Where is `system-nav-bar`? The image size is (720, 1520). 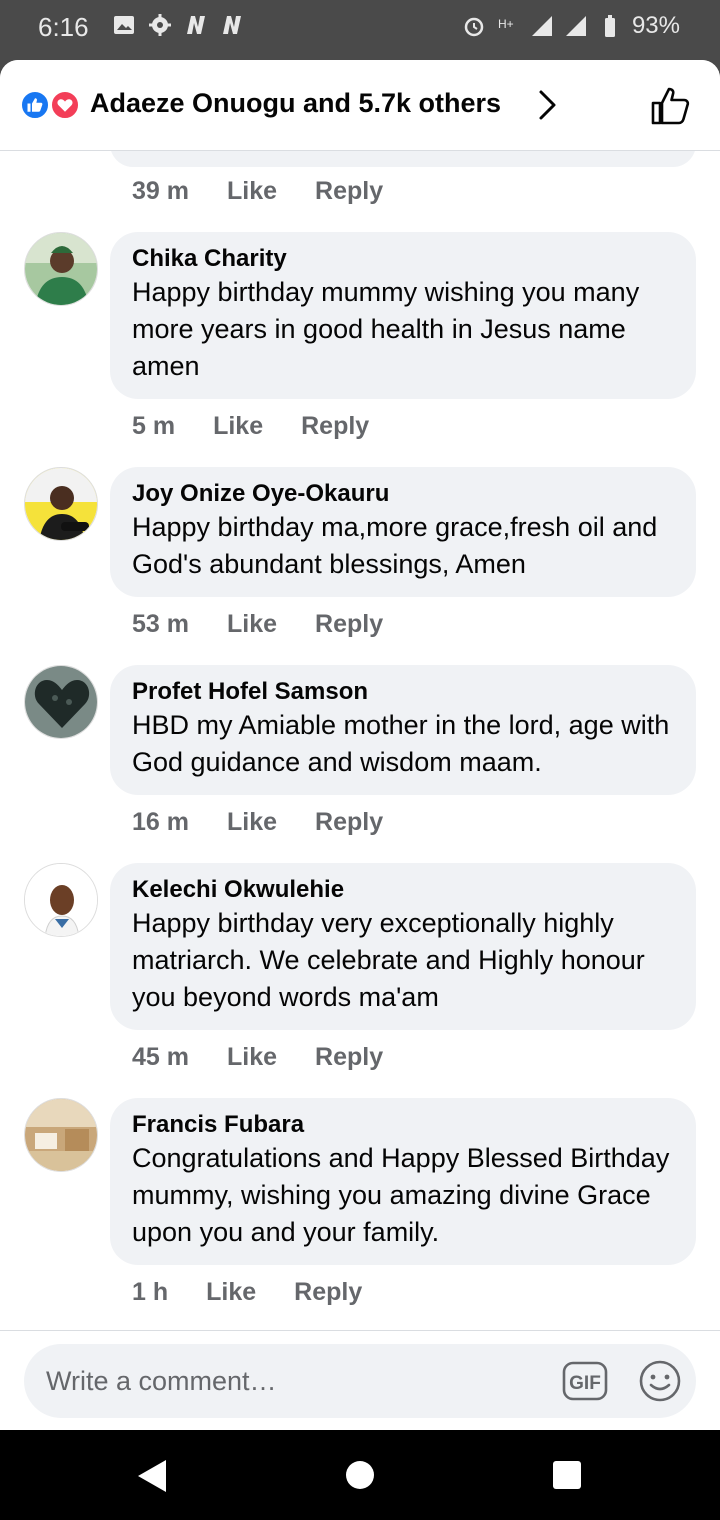
system-nav-bar is located at coordinates (360, 1475).